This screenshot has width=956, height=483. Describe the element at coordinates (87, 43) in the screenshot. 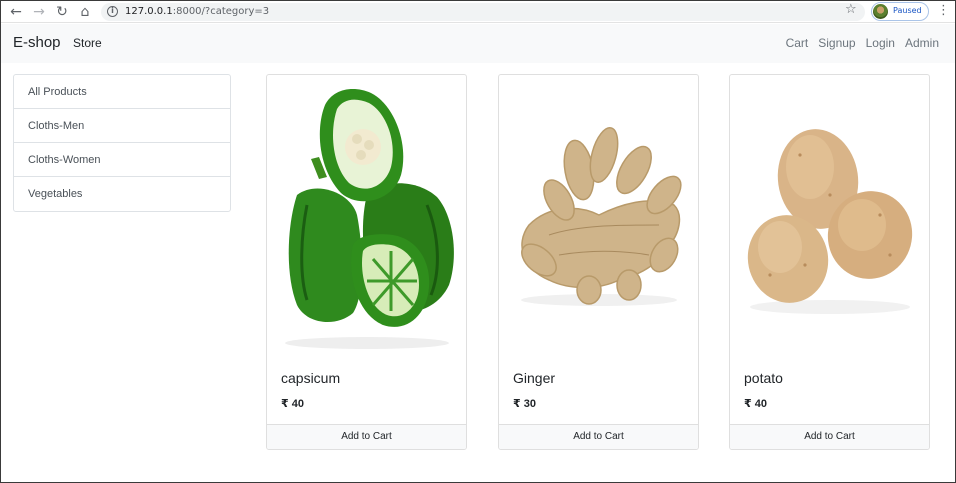

I see `nav-store-link: Store` at that location.